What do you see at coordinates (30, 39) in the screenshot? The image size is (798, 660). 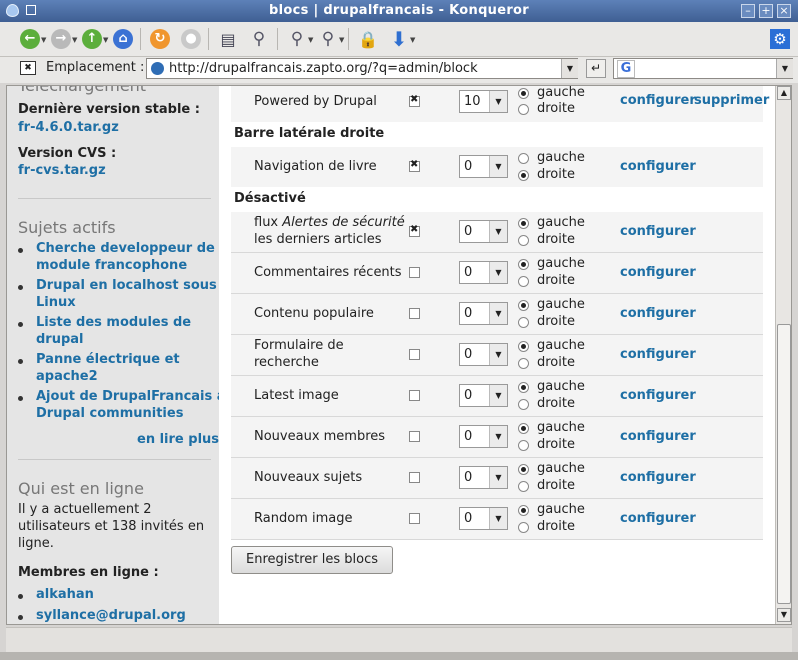 I see `back-icon: ←` at bounding box center [30, 39].